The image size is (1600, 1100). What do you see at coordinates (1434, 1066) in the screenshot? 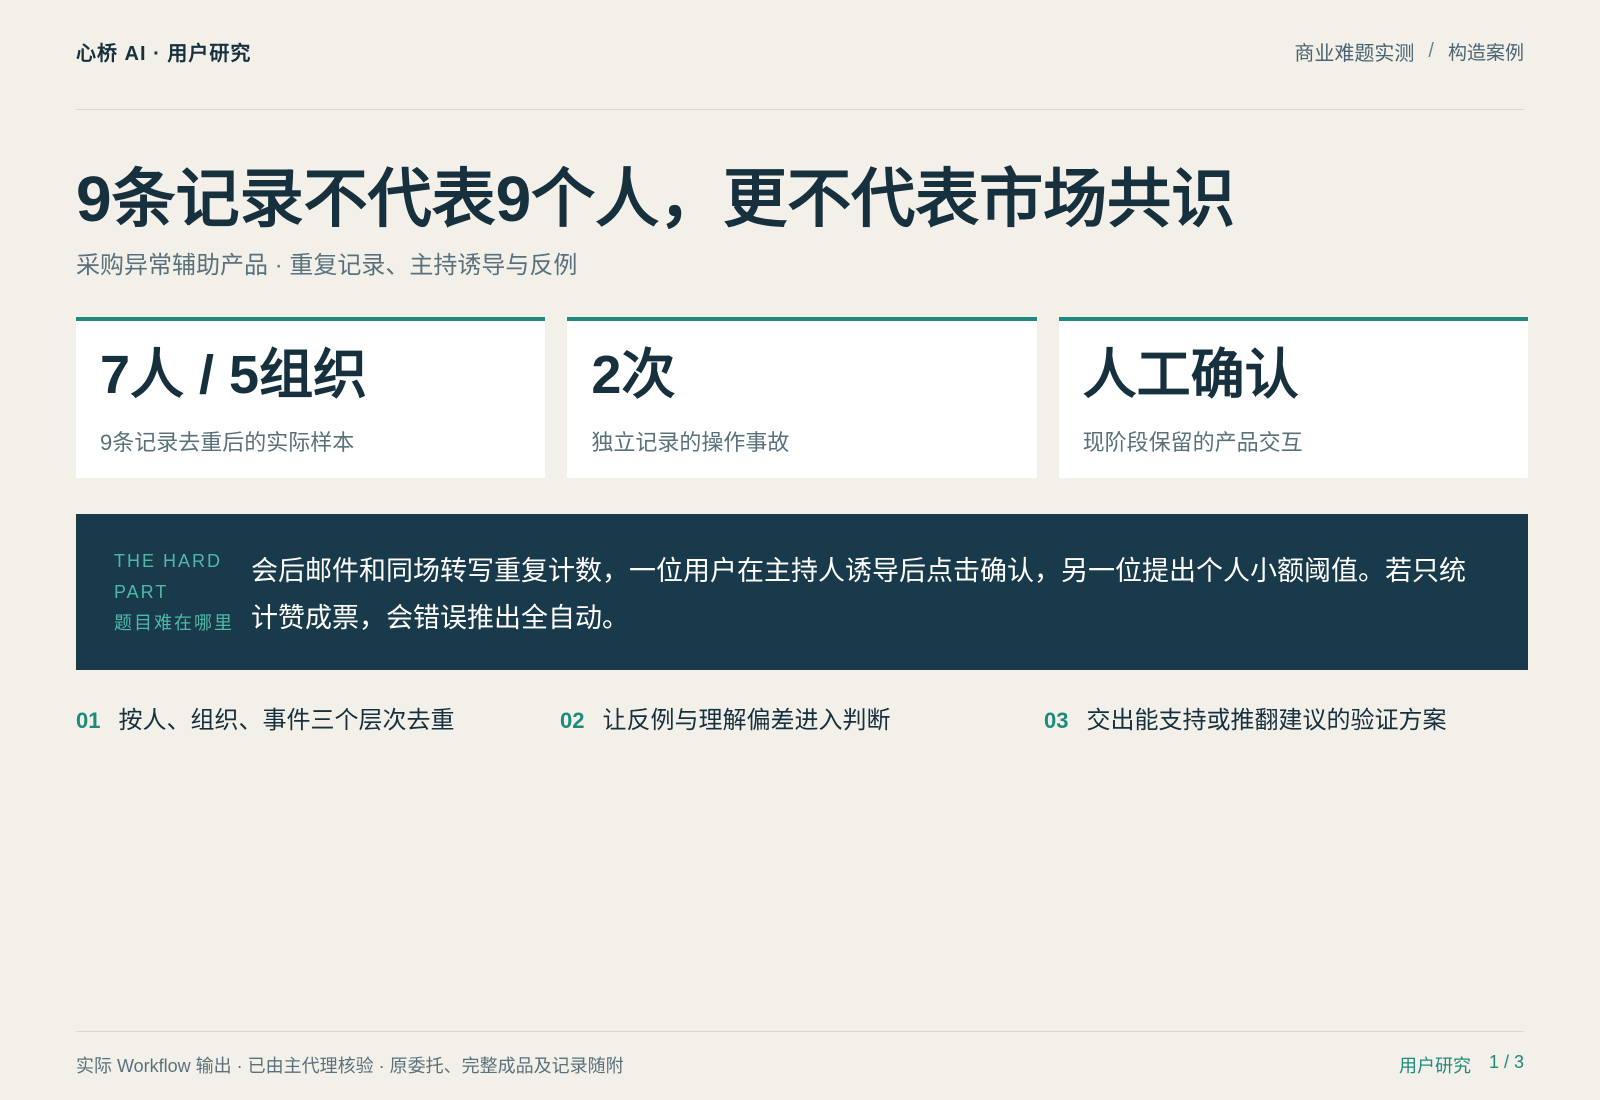
I see `footer-section: 用户研究` at bounding box center [1434, 1066].